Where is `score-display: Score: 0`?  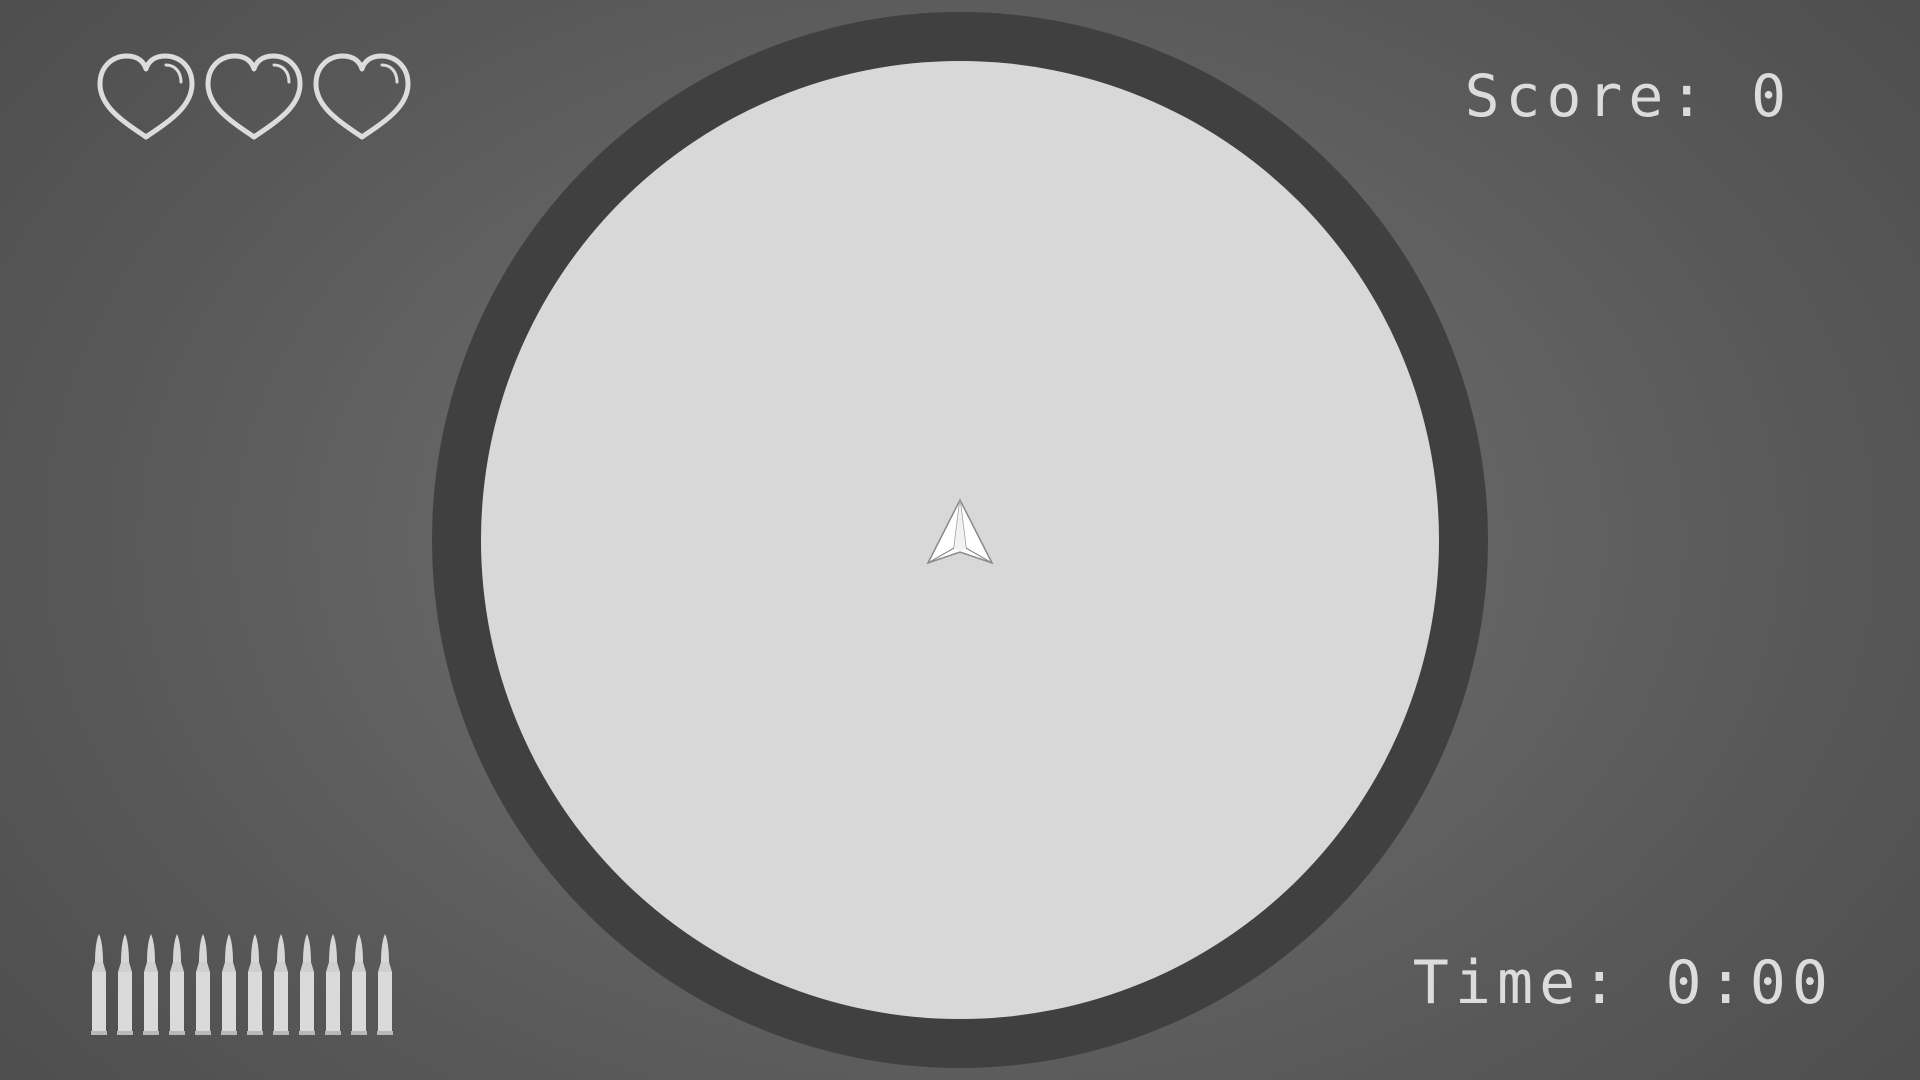
score-display: Score: 0 is located at coordinates (1628, 96).